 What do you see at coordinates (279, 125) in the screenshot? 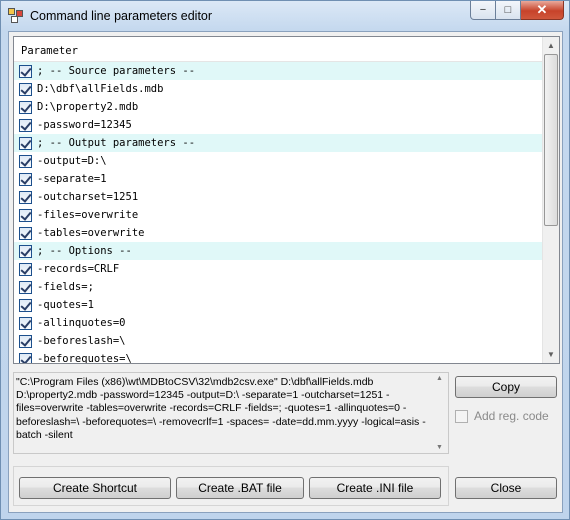
I see `list-item: -password=12345` at bounding box center [279, 125].